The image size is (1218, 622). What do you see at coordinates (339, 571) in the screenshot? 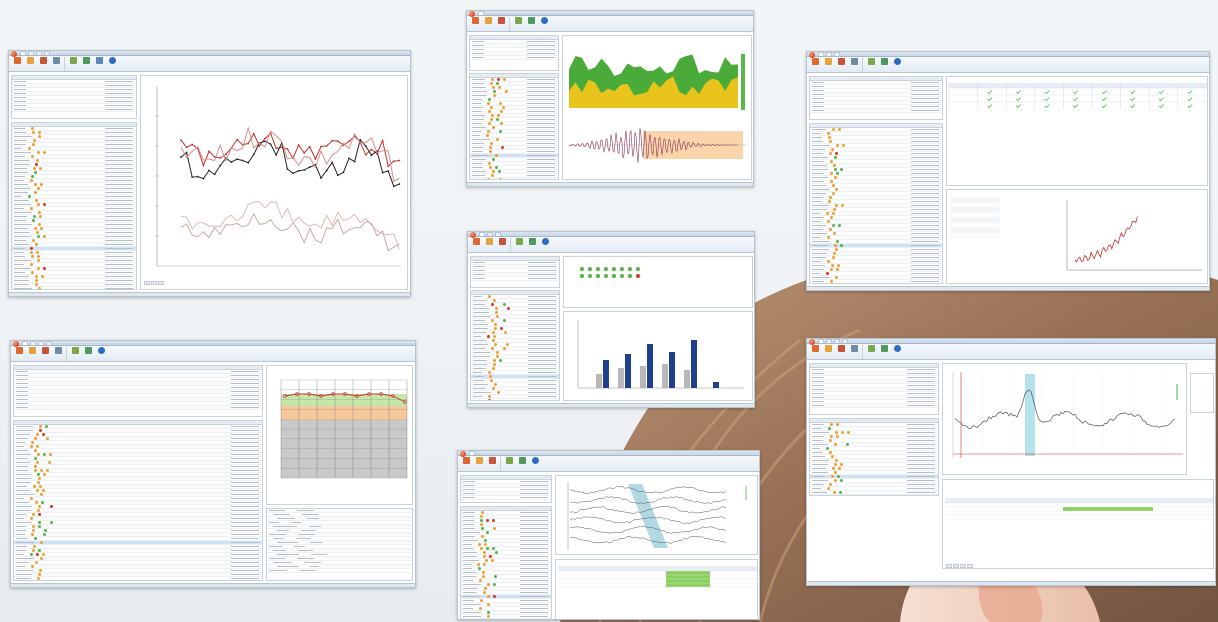
I see `tree-node` at bounding box center [339, 571].